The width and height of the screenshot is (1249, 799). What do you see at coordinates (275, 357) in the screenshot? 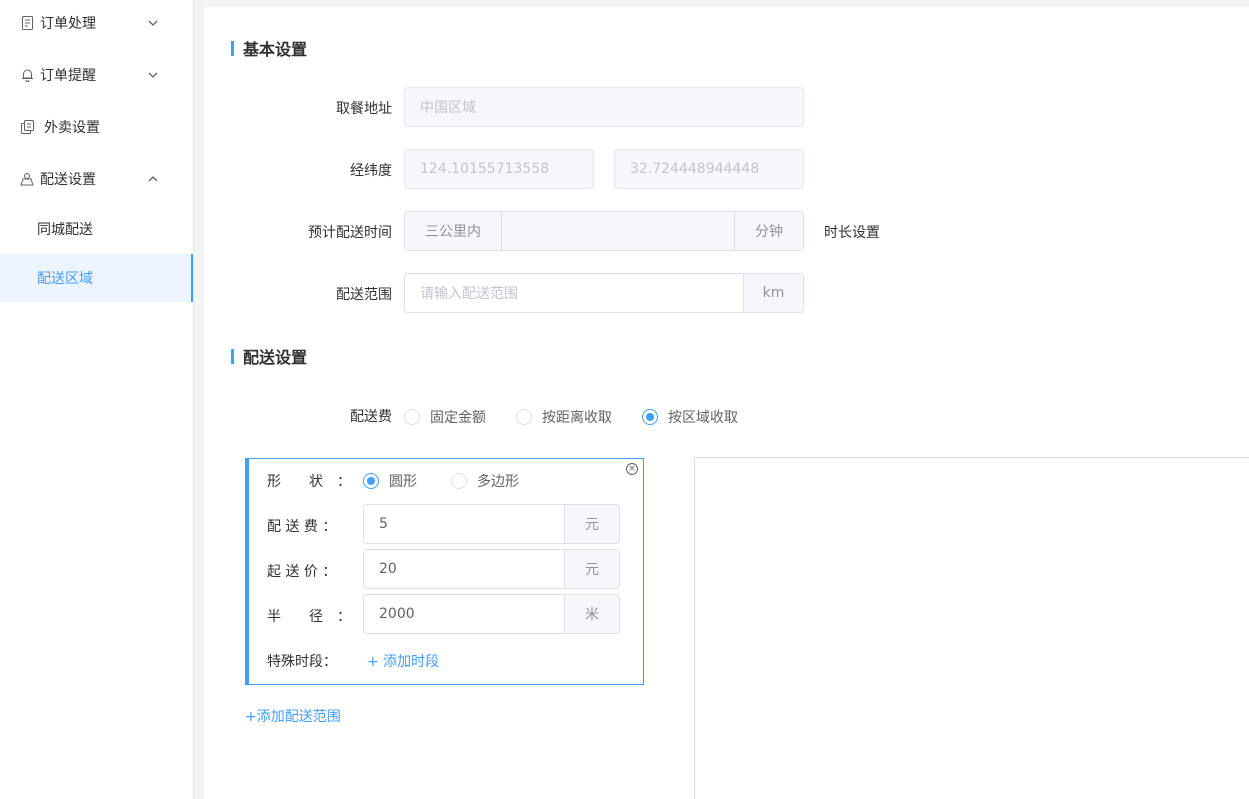
I see `section-title-text: 配送设置` at bounding box center [275, 357].